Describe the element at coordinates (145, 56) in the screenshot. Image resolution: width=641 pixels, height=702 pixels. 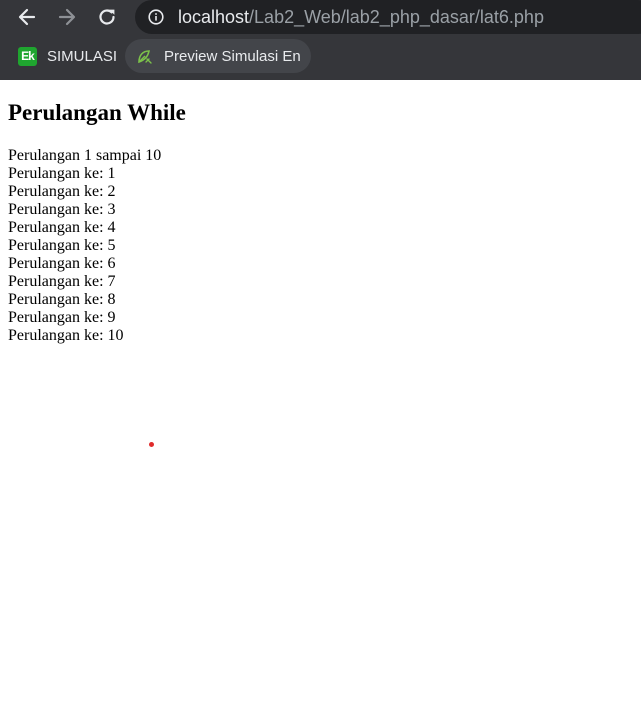
I see `ek-leaf-icon` at that location.